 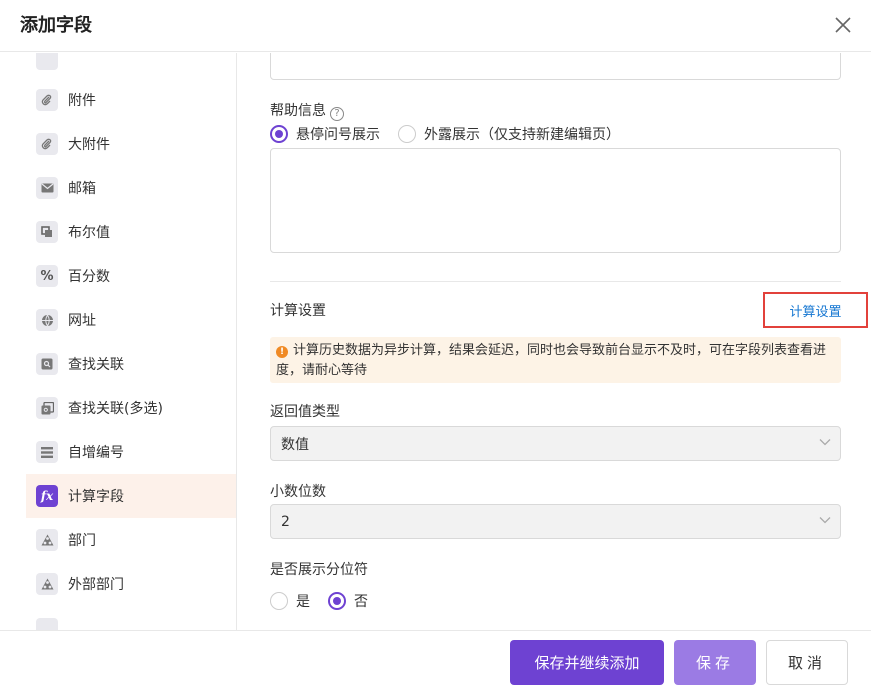 I want to click on save-button: 保存, so click(x=715, y=662).